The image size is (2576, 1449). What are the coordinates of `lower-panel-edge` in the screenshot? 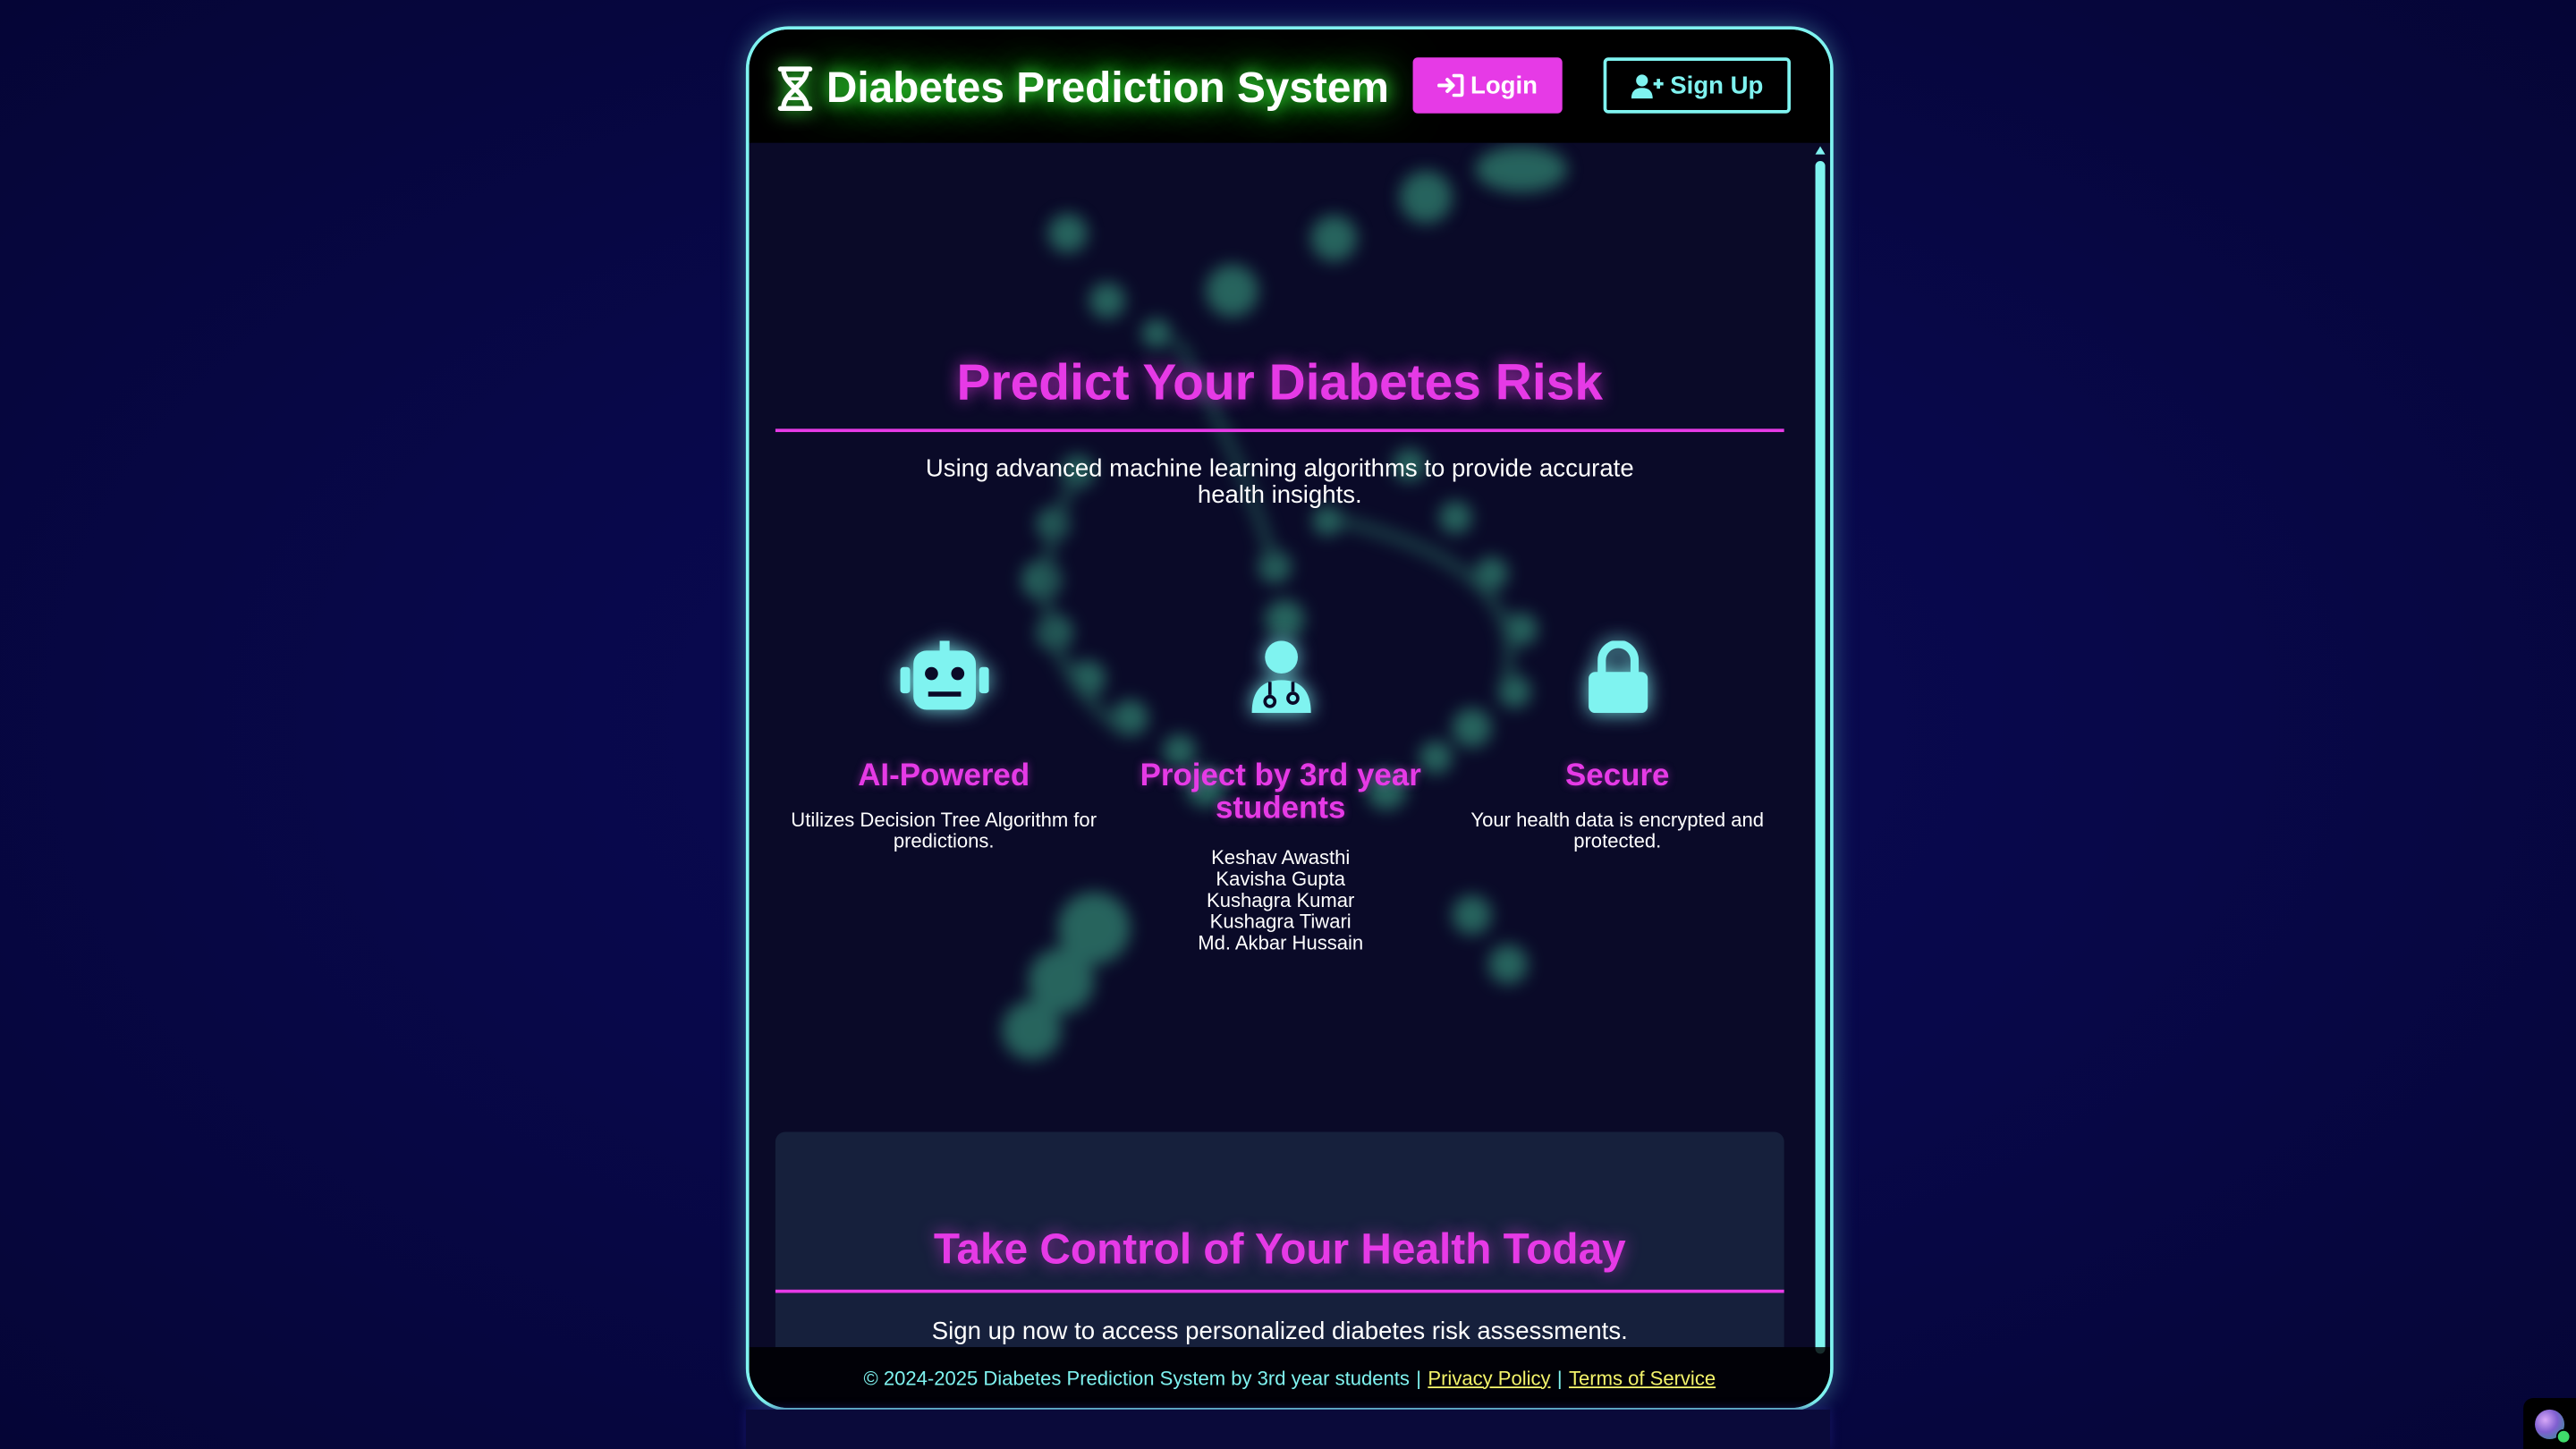 It's located at (1288, 1429).